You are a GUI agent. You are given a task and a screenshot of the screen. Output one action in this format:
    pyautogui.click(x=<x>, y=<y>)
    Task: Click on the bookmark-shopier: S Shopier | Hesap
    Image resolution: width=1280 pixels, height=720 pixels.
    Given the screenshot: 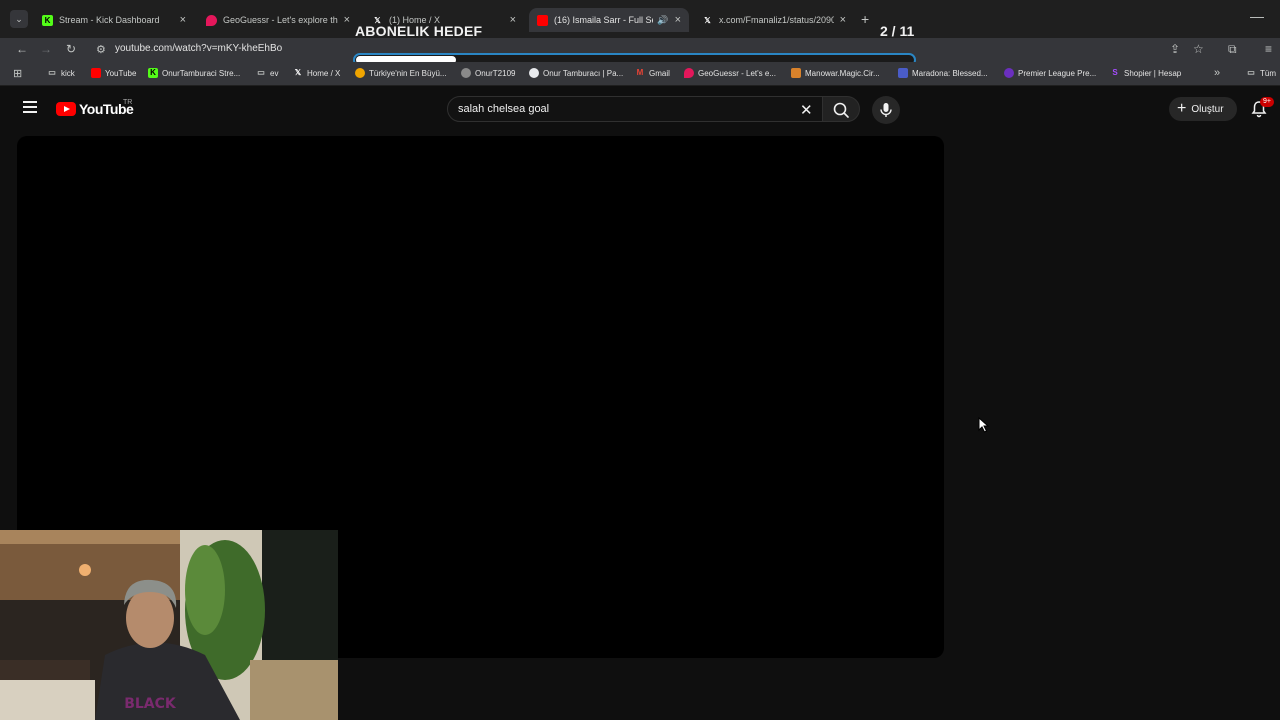 What is the action you would take?
    pyautogui.click(x=1145, y=73)
    